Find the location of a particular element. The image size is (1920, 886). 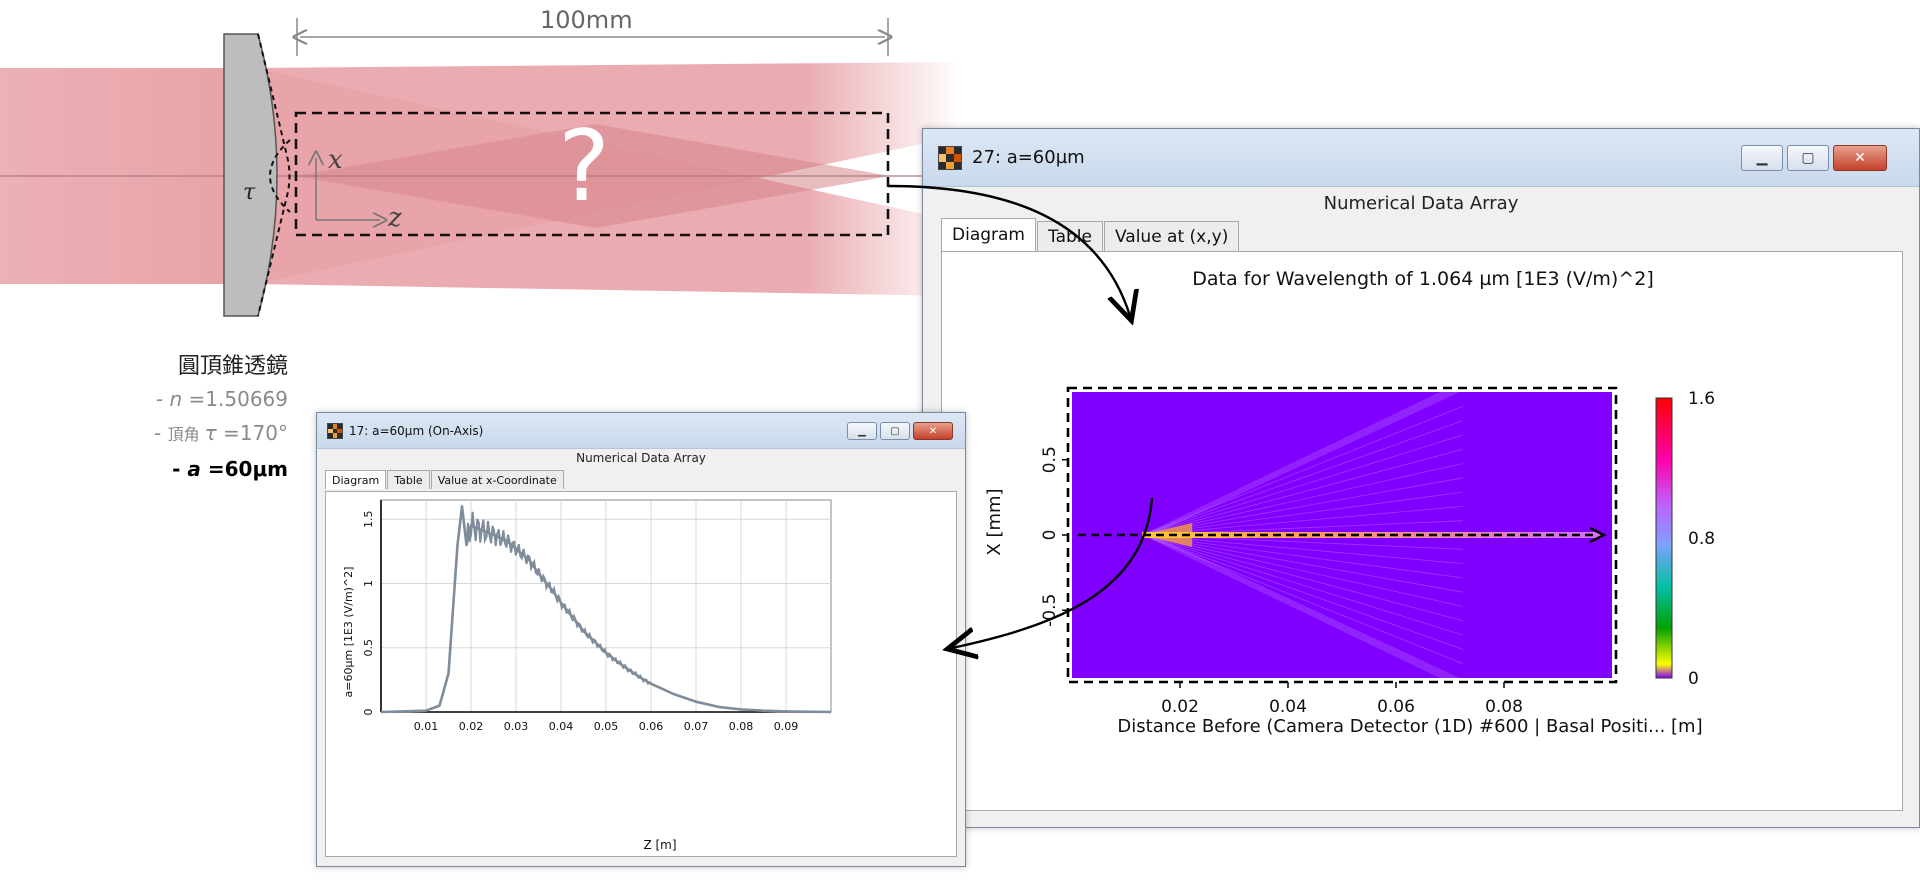

question-mark: ? is located at coordinates (584, 167).